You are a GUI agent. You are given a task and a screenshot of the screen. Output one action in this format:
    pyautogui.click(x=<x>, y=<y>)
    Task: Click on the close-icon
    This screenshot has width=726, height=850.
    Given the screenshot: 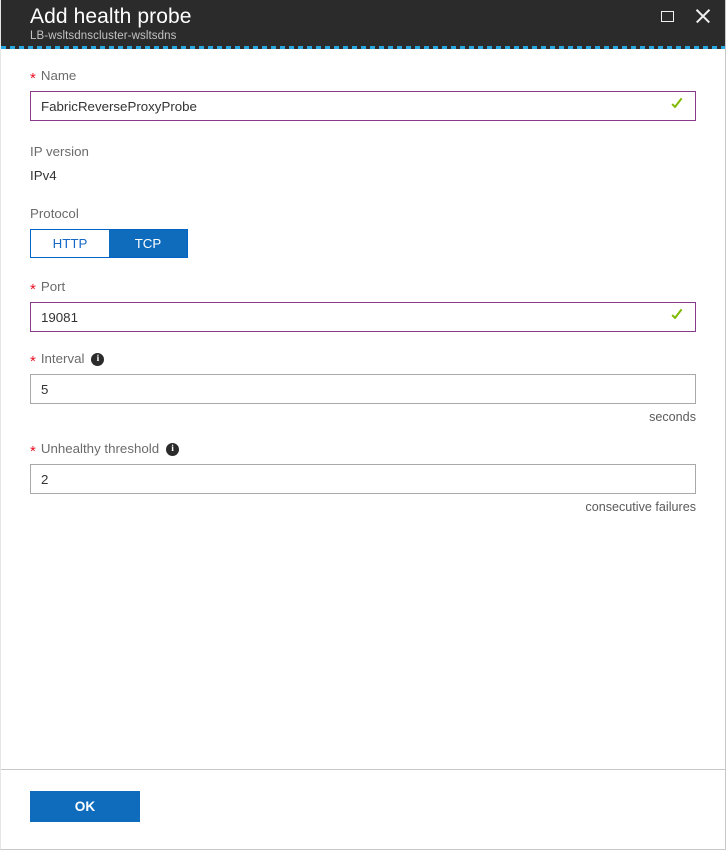 What is the action you would take?
    pyautogui.click(x=703, y=16)
    